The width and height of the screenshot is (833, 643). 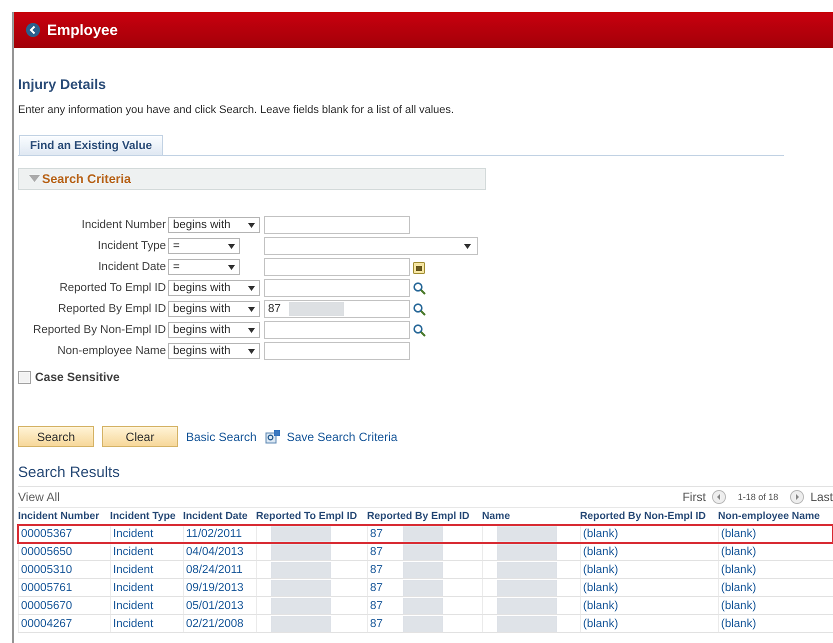 I want to click on column-header: Non-employee Name, so click(x=775, y=516).